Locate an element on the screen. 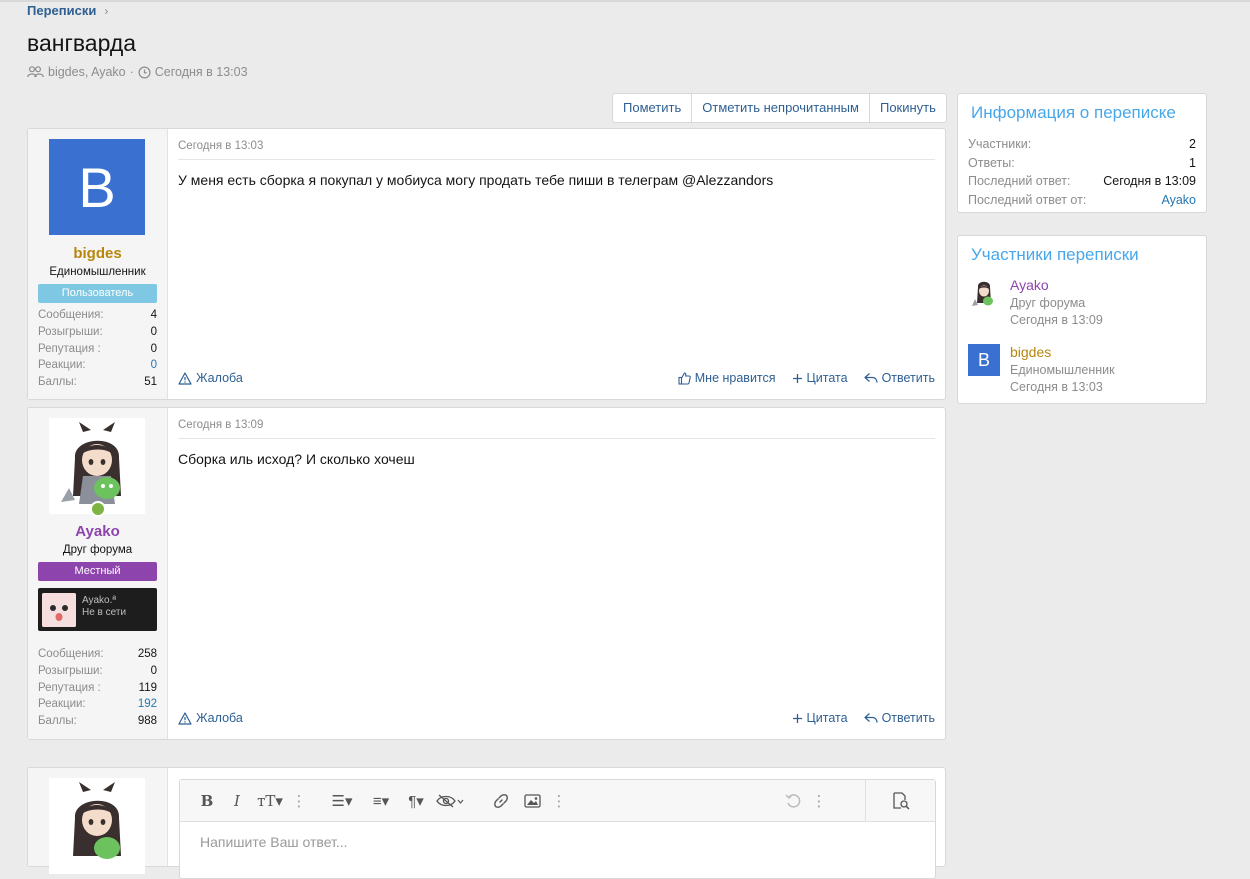 This screenshot has height=879, width=1250. status-name: Ayako.ª is located at coordinates (99, 600).